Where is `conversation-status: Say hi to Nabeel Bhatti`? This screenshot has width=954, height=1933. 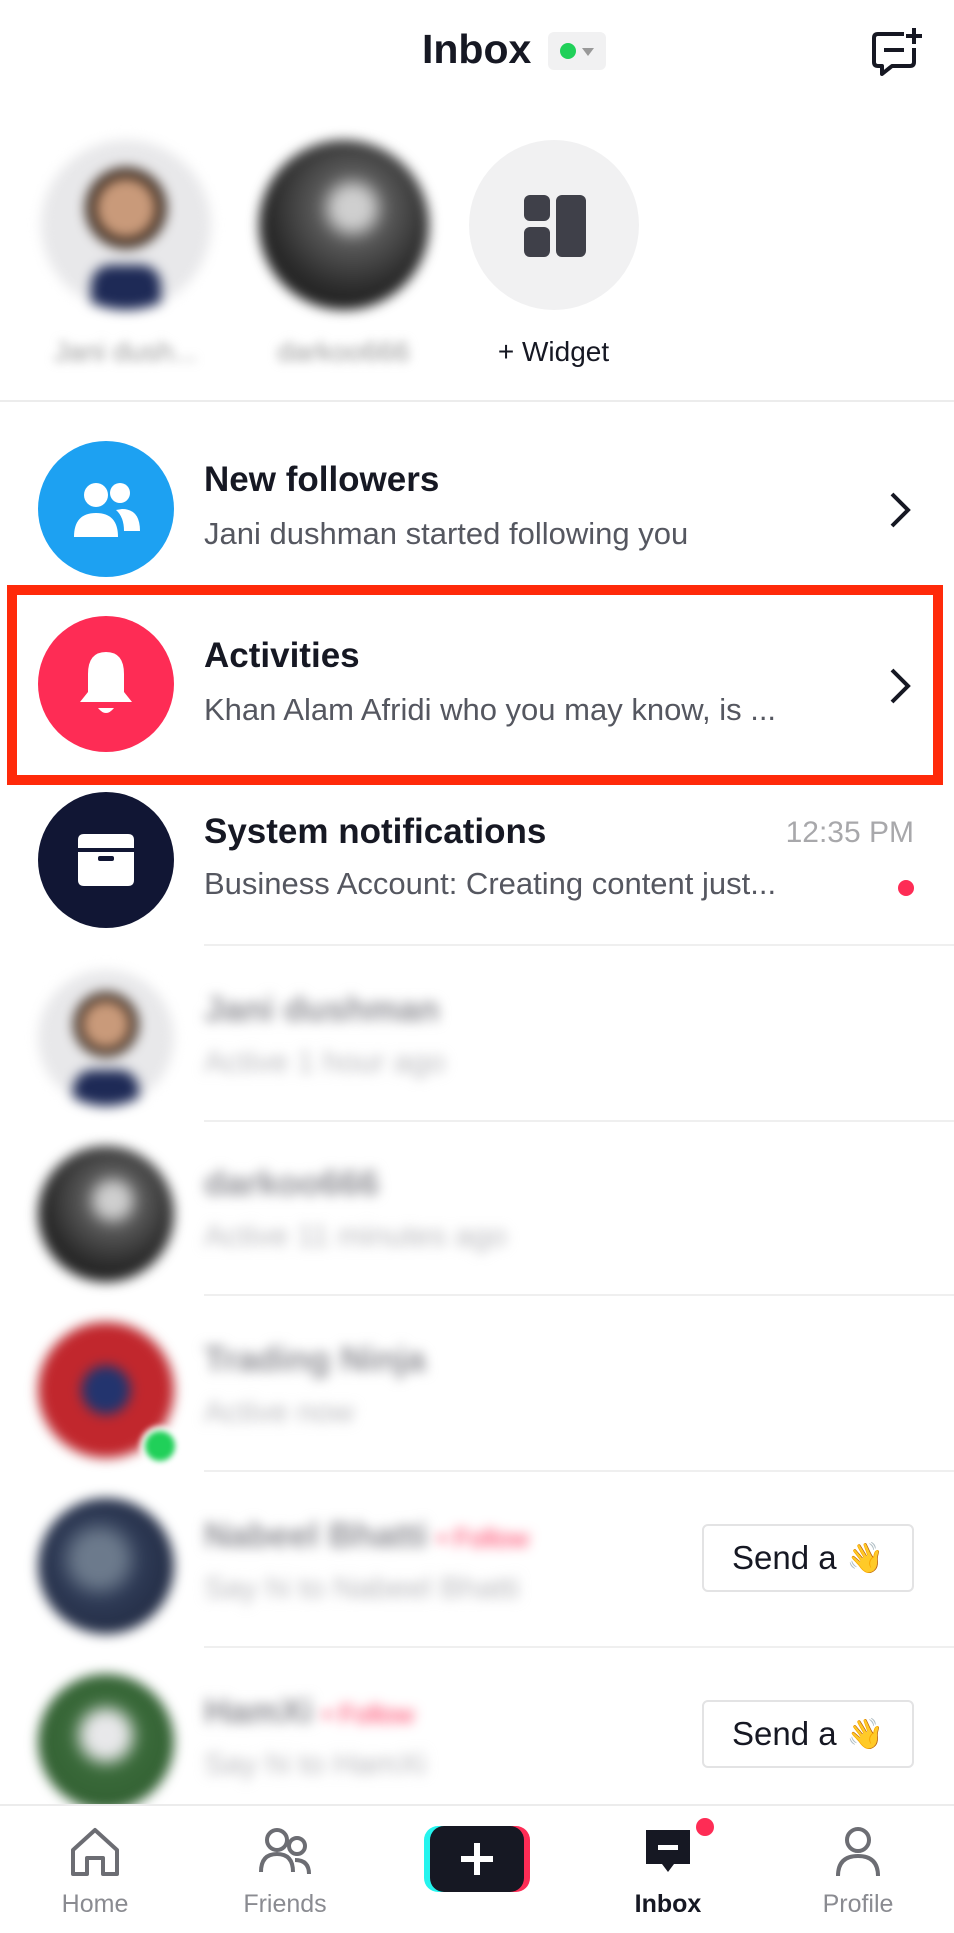 conversation-status: Say hi to Nabeel Bhatti is located at coordinates (362, 1587).